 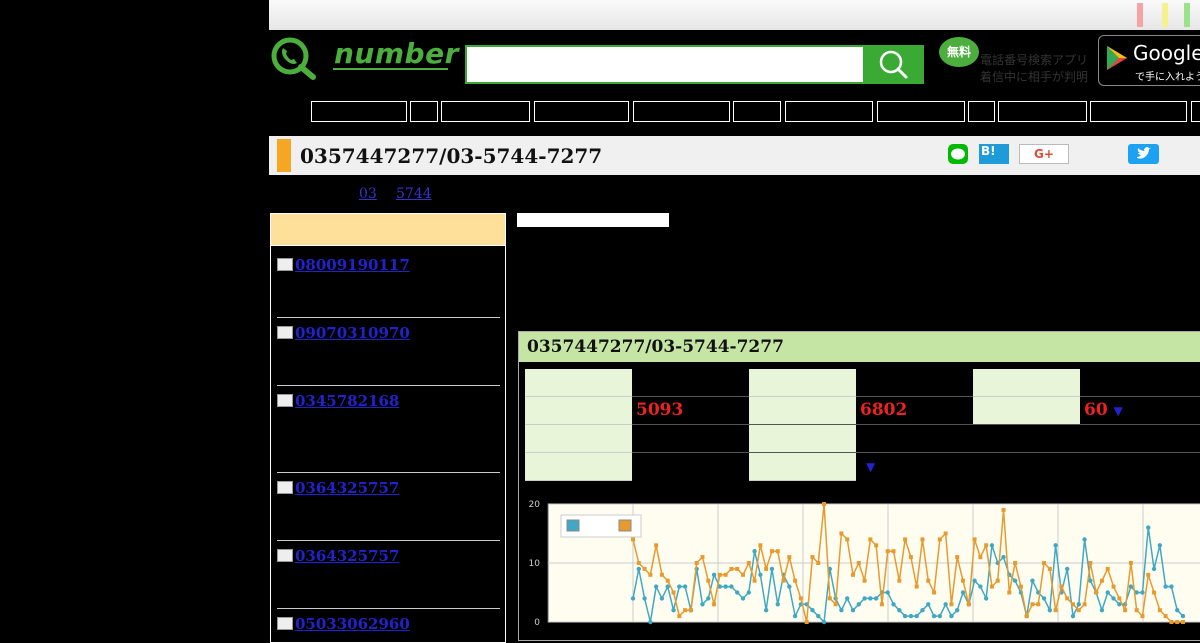 What do you see at coordinates (347, 401) in the screenshot?
I see `sidebar-number-label: 0345782168` at bounding box center [347, 401].